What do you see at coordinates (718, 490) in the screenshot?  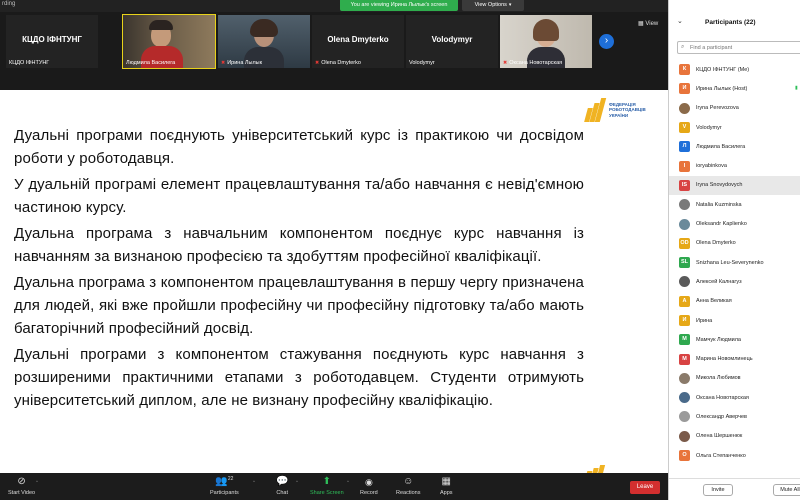 I see `invite-button: Invite` at bounding box center [718, 490].